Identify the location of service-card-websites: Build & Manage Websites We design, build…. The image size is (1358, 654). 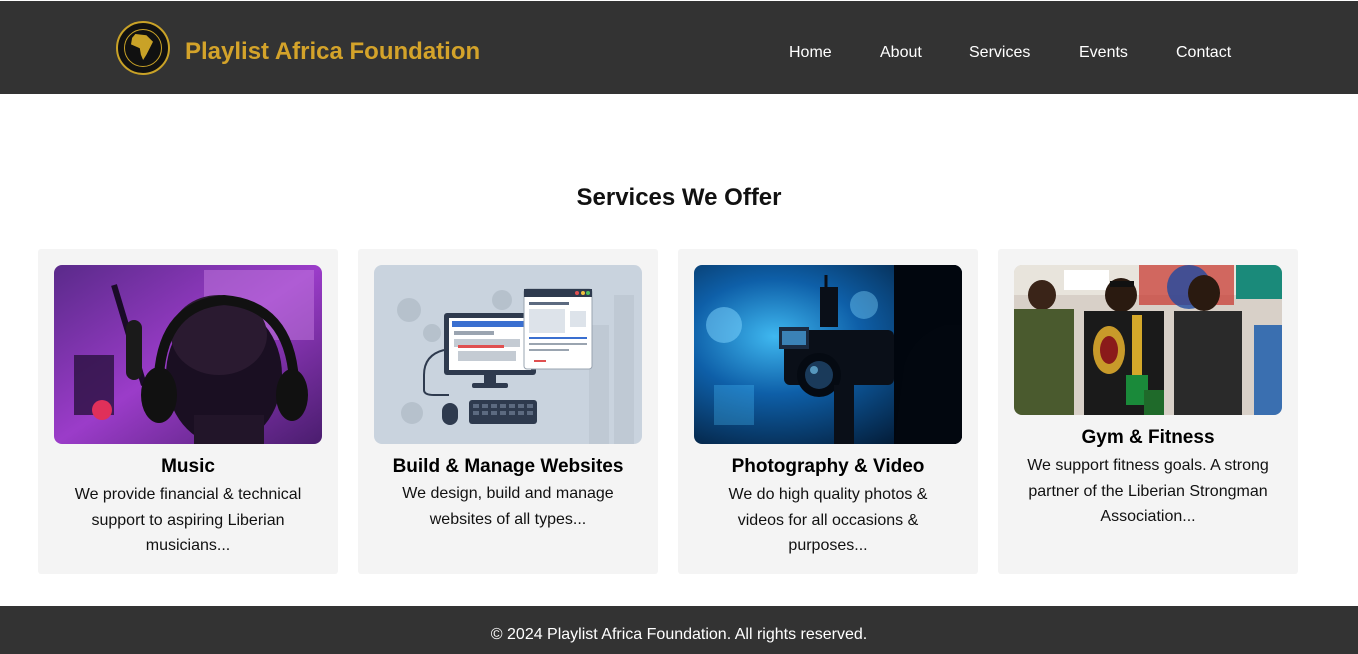
(508, 411).